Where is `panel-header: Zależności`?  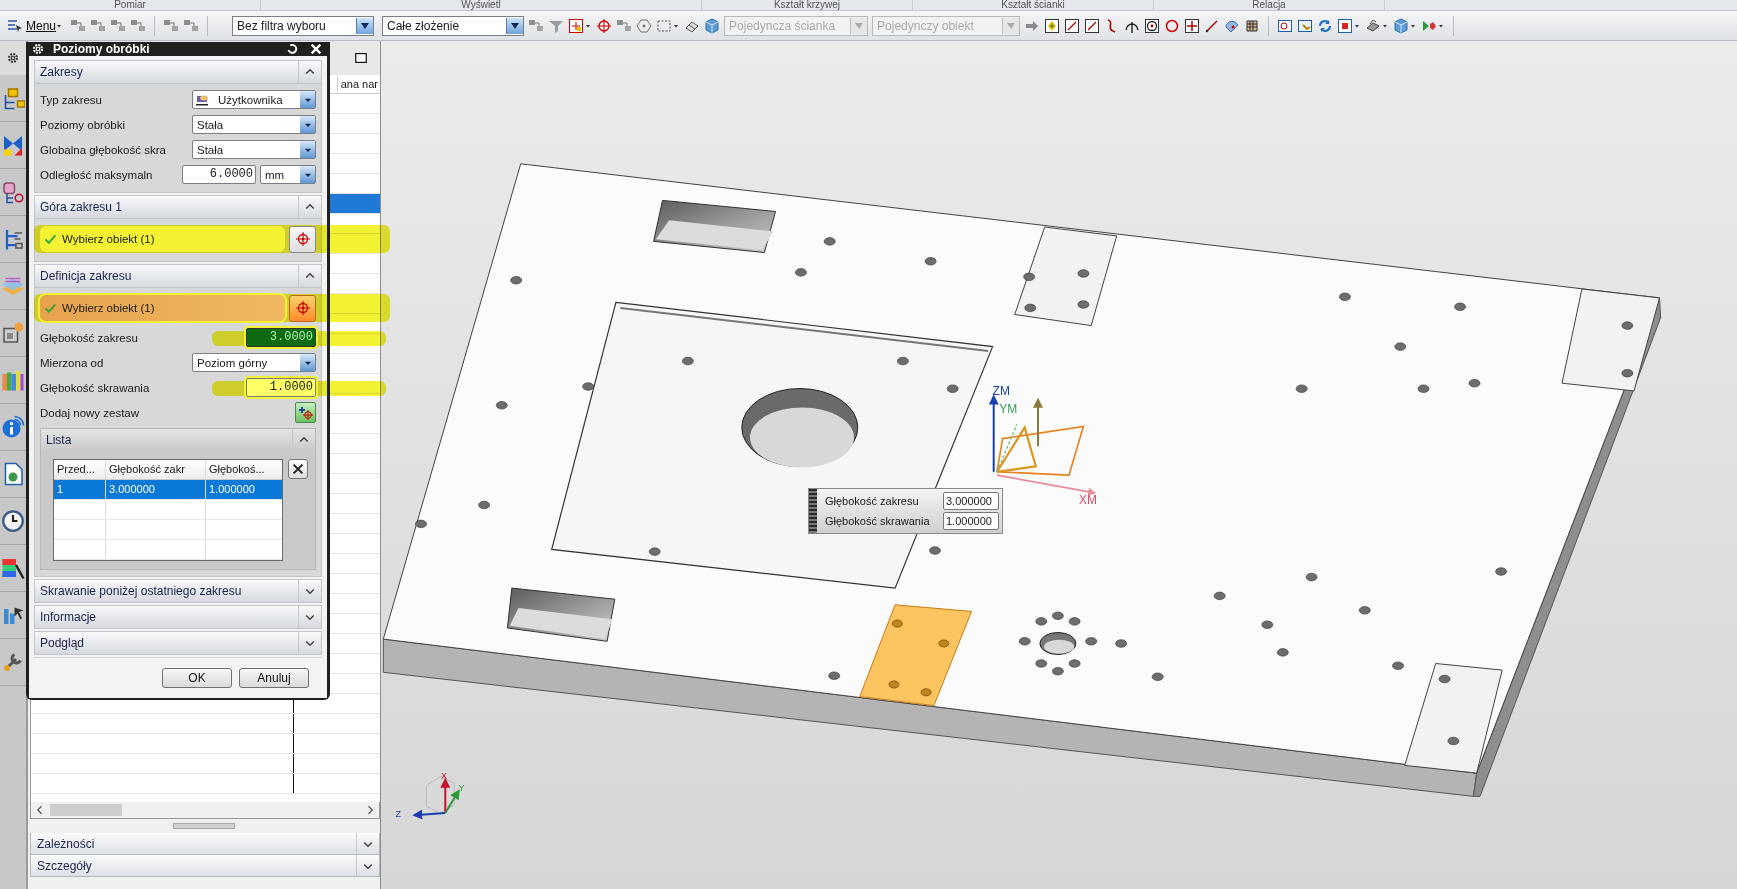
panel-header: Zależności is located at coordinates (205, 844).